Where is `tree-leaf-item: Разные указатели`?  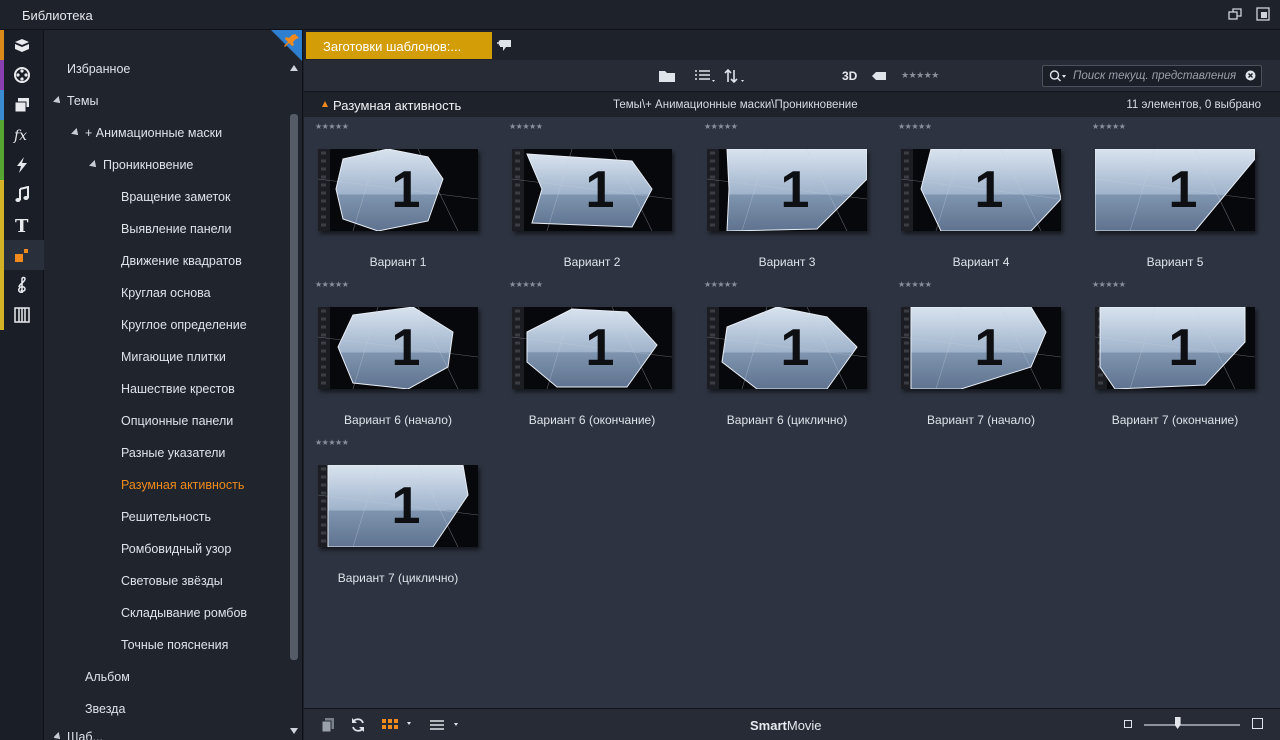
tree-leaf-item: Разные указатели is located at coordinates (173, 456).